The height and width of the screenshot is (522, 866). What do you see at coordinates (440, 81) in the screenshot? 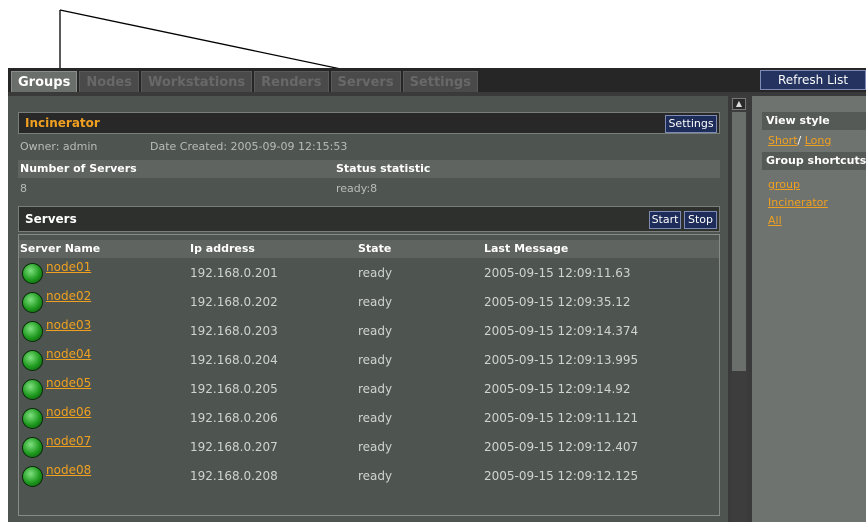
I see `tab-settings: Settings` at bounding box center [440, 81].